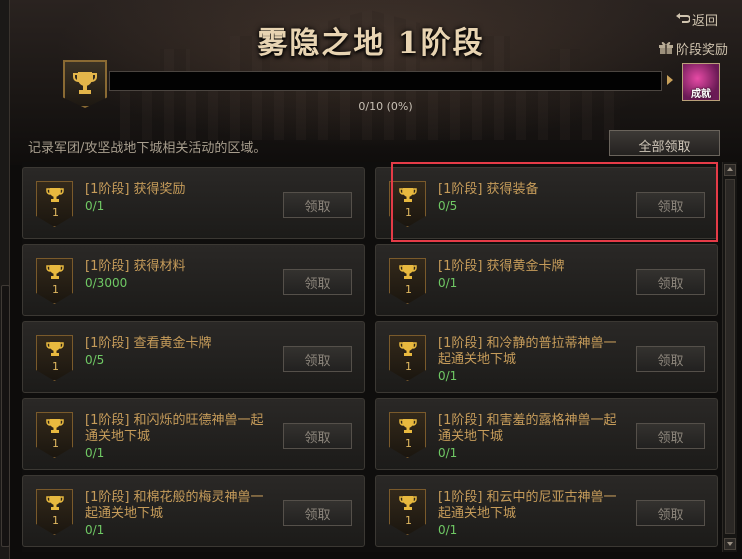  I want to click on stage-reward-button: 阶段奖励, so click(693, 48).